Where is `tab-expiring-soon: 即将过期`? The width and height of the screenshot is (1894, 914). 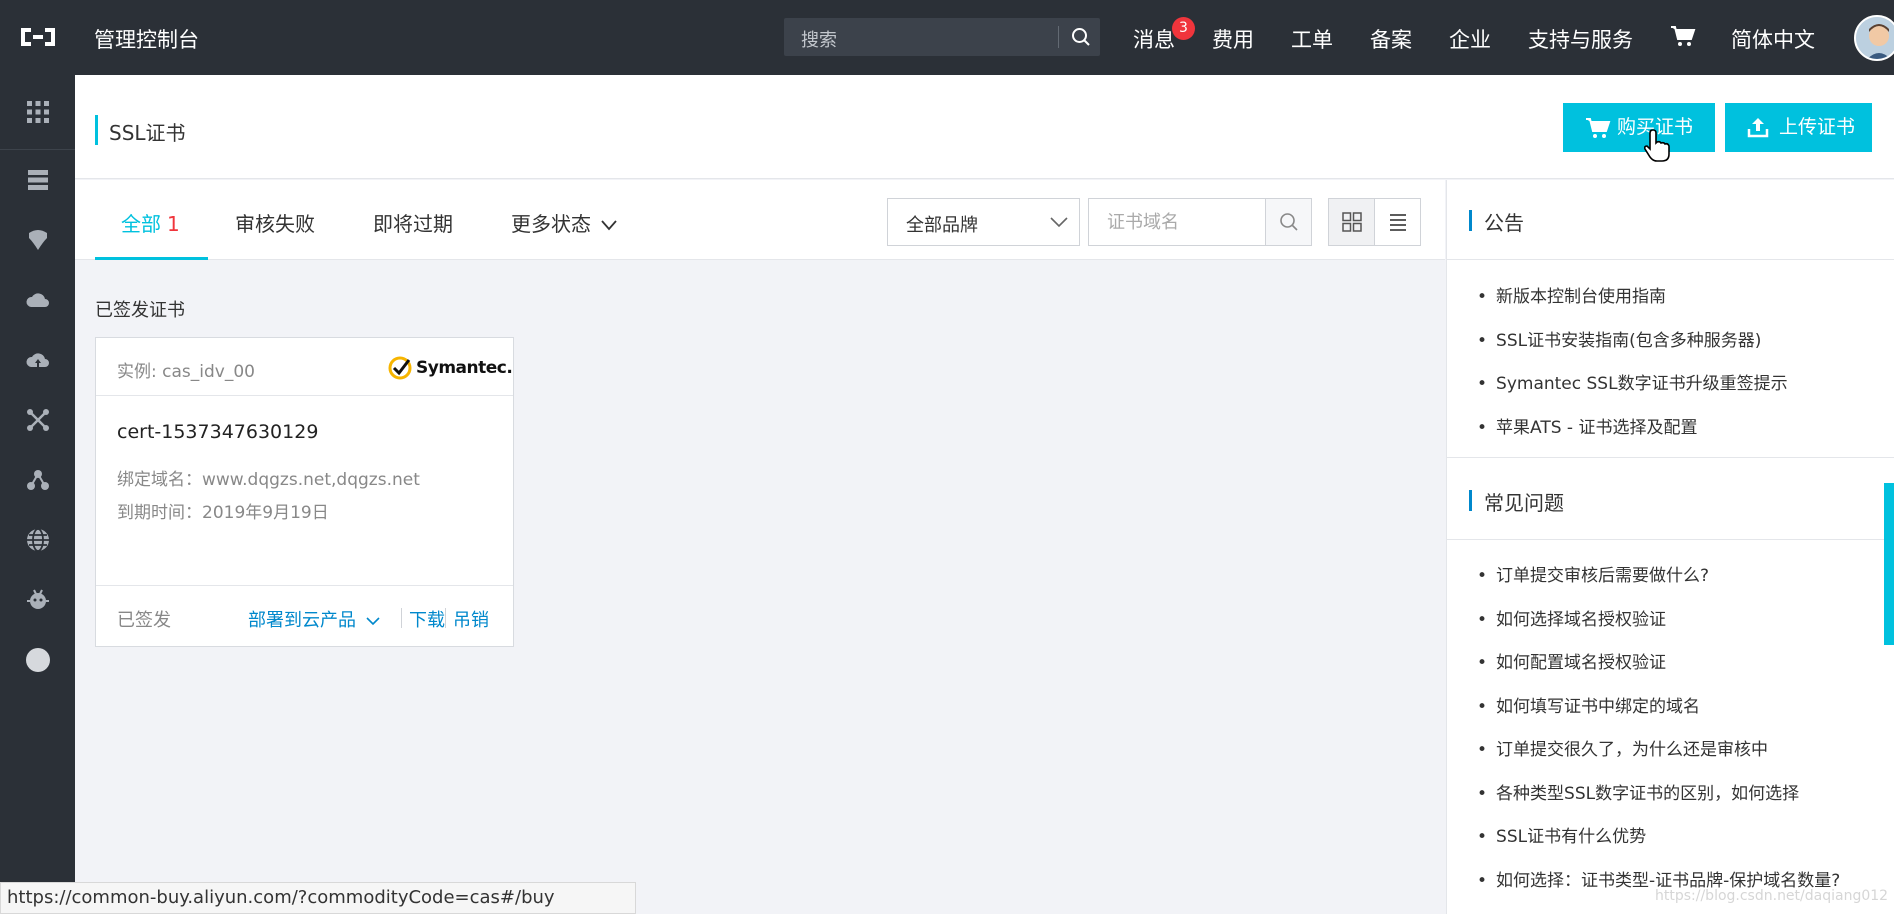 tab-expiring-soon: 即将过期 is located at coordinates (413, 222).